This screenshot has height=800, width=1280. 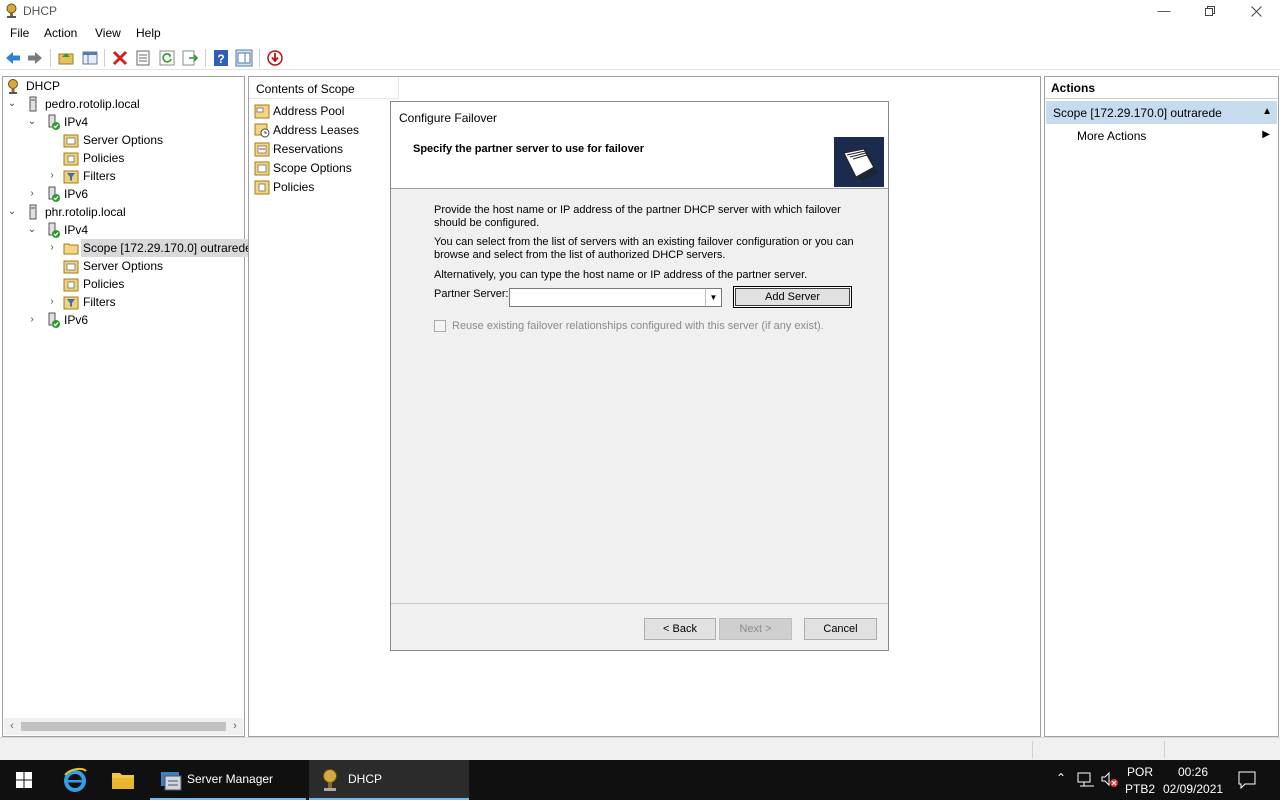 I want to click on tree-label: IPv4, so click(x=76, y=230).